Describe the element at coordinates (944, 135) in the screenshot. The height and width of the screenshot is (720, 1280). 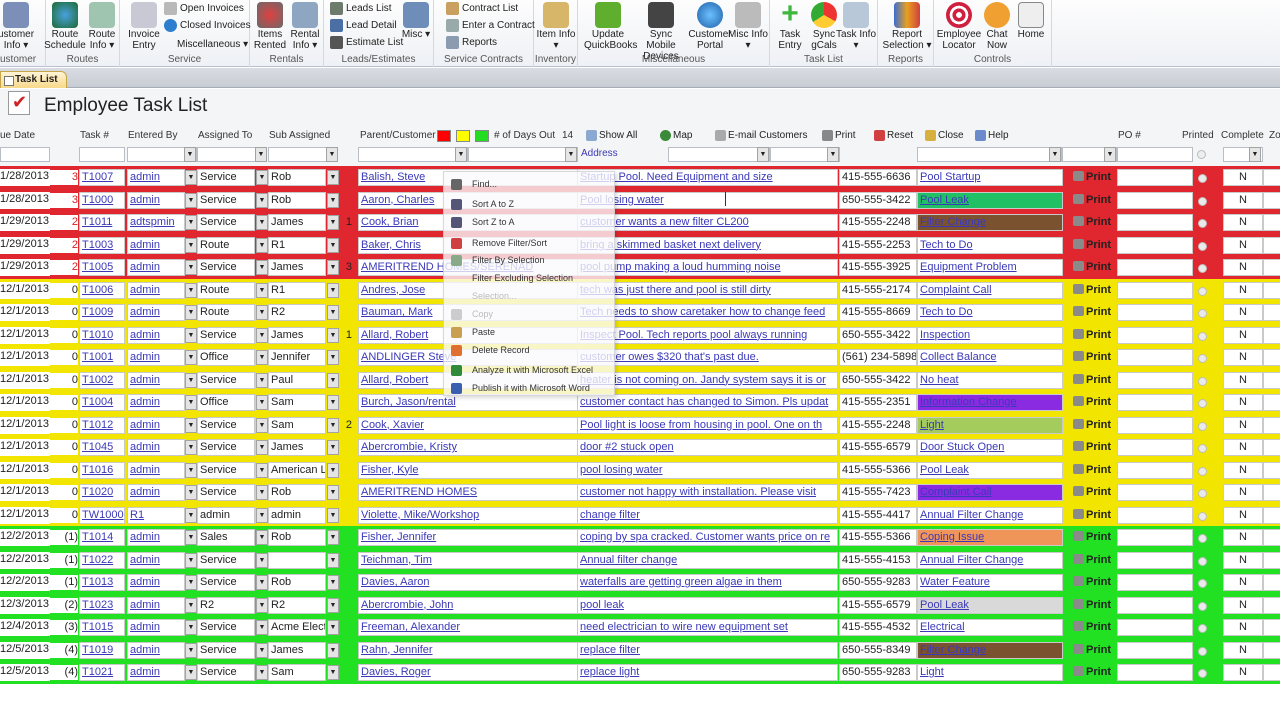
I see `close-button: Close` at that location.